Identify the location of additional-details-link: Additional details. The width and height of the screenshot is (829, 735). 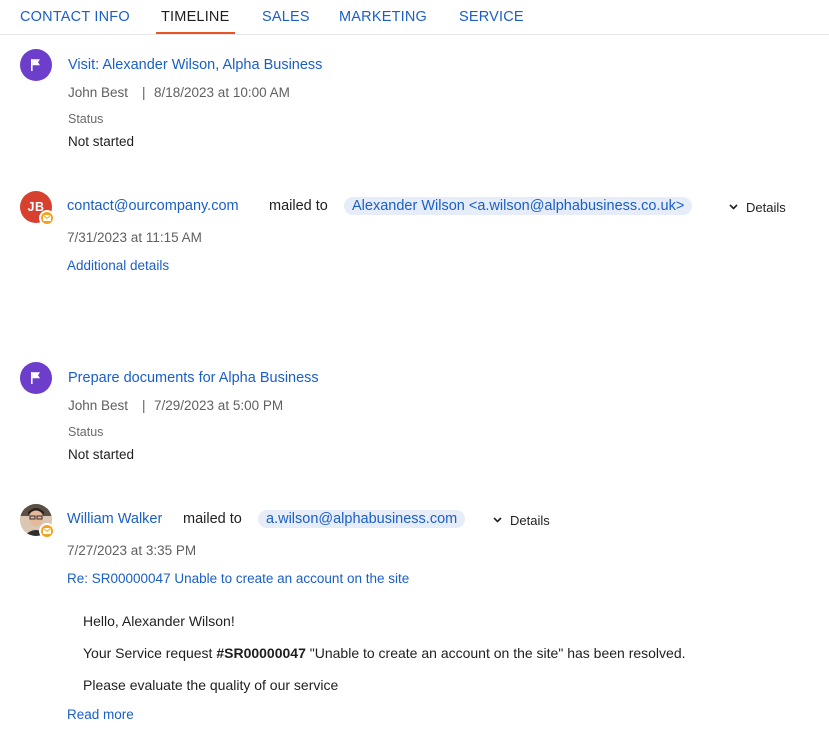
(118, 265).